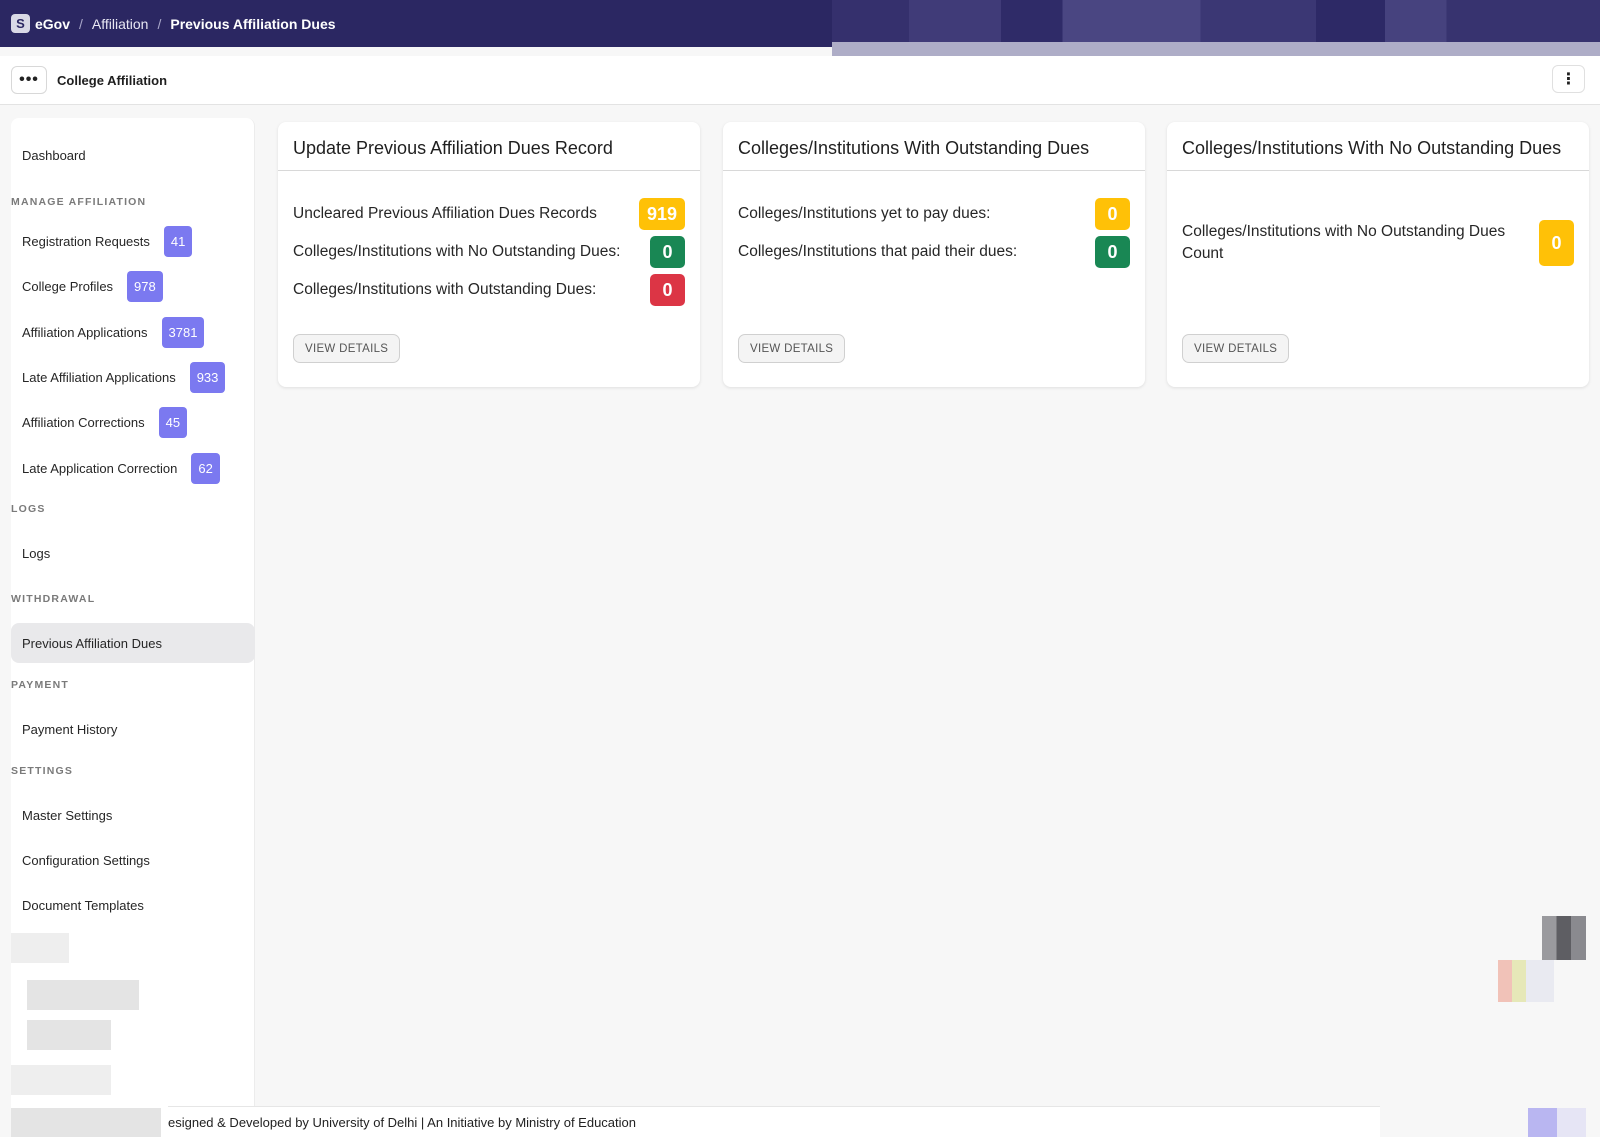 The height and width of the screenshot is (1137, 1600). I want to click on stat-badge-uncleared: 919, so click(661, 214).